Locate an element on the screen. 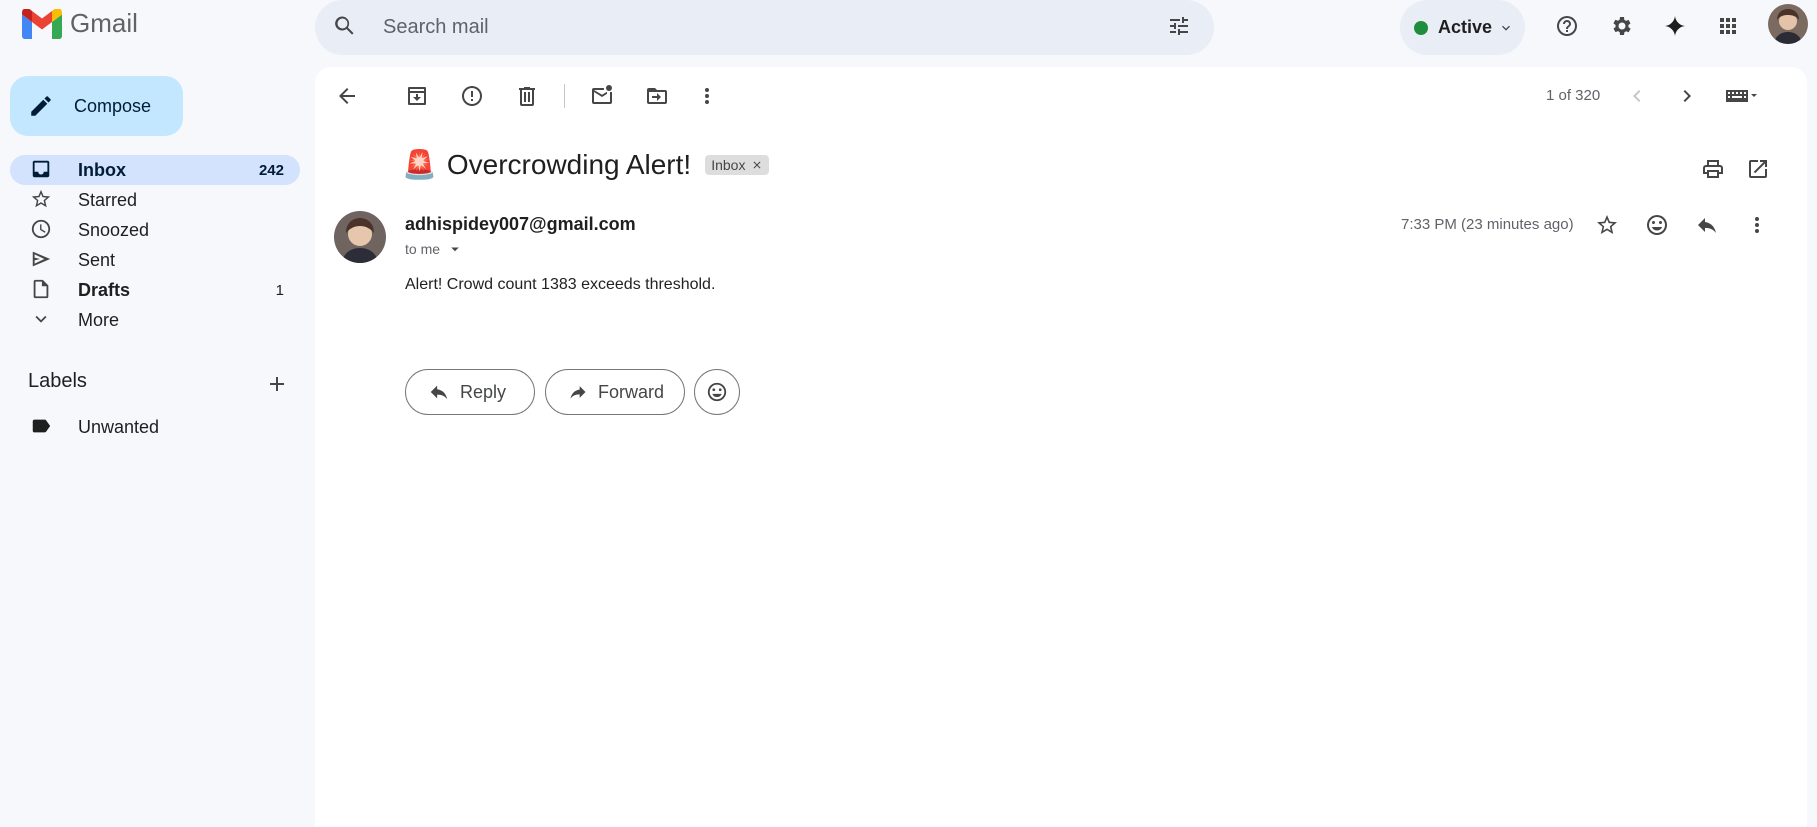 Image resolution: width=1817 pixels, height=827 pixels. app-name: Gmail is located at coordinates (104, 23).